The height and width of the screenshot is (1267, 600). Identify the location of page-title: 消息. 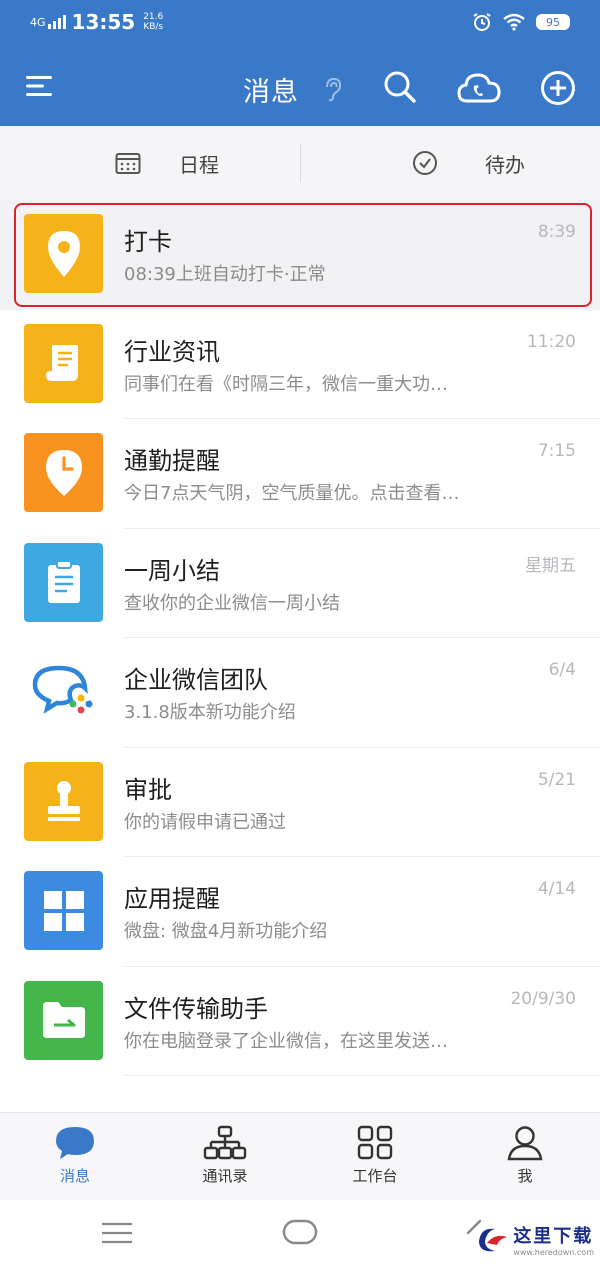
(271, 92).